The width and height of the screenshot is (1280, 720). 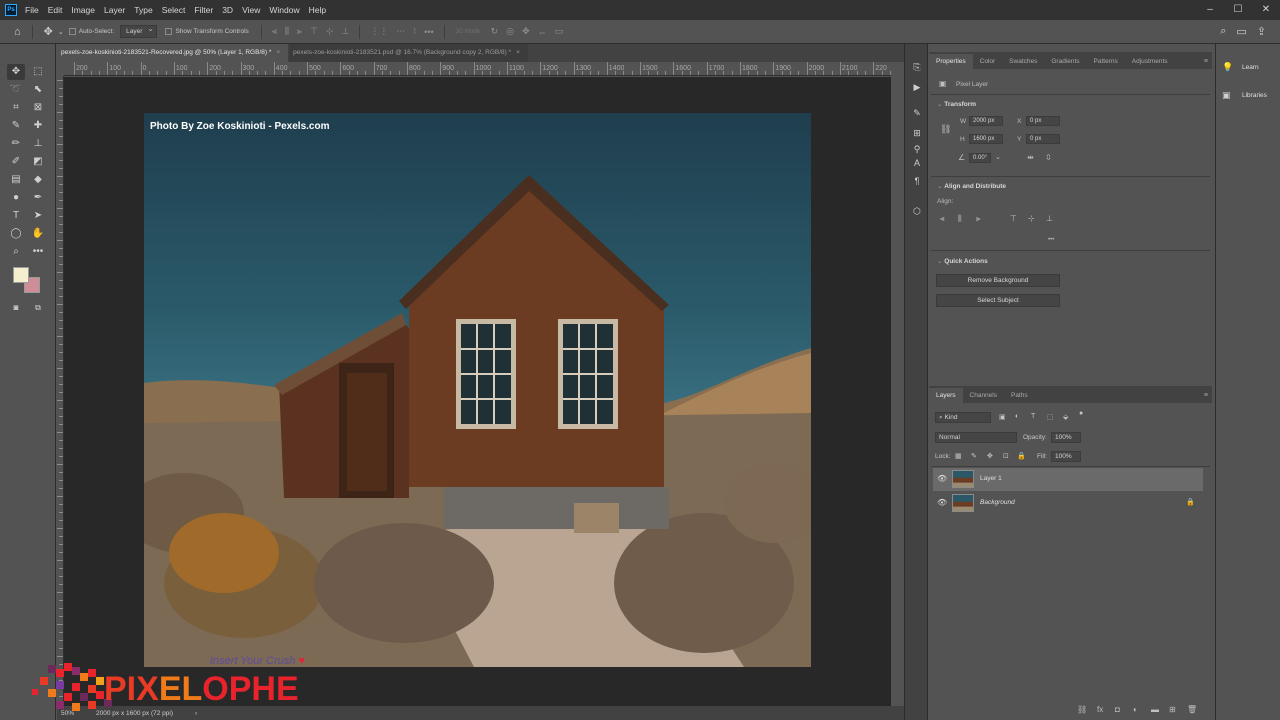 I want to click on tab-properties: Properties, so click(x=951, y=61).